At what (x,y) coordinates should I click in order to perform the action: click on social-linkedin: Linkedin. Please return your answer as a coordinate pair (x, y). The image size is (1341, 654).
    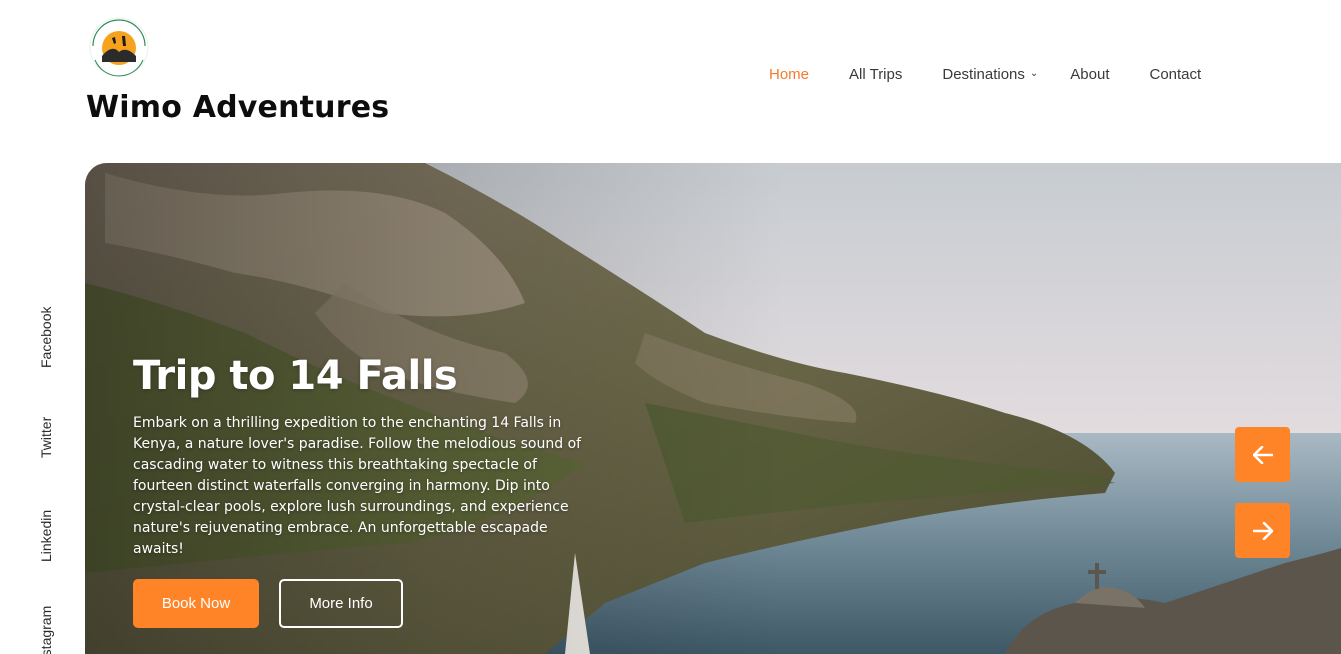
    Looking at the image, I should click on (46, 536).